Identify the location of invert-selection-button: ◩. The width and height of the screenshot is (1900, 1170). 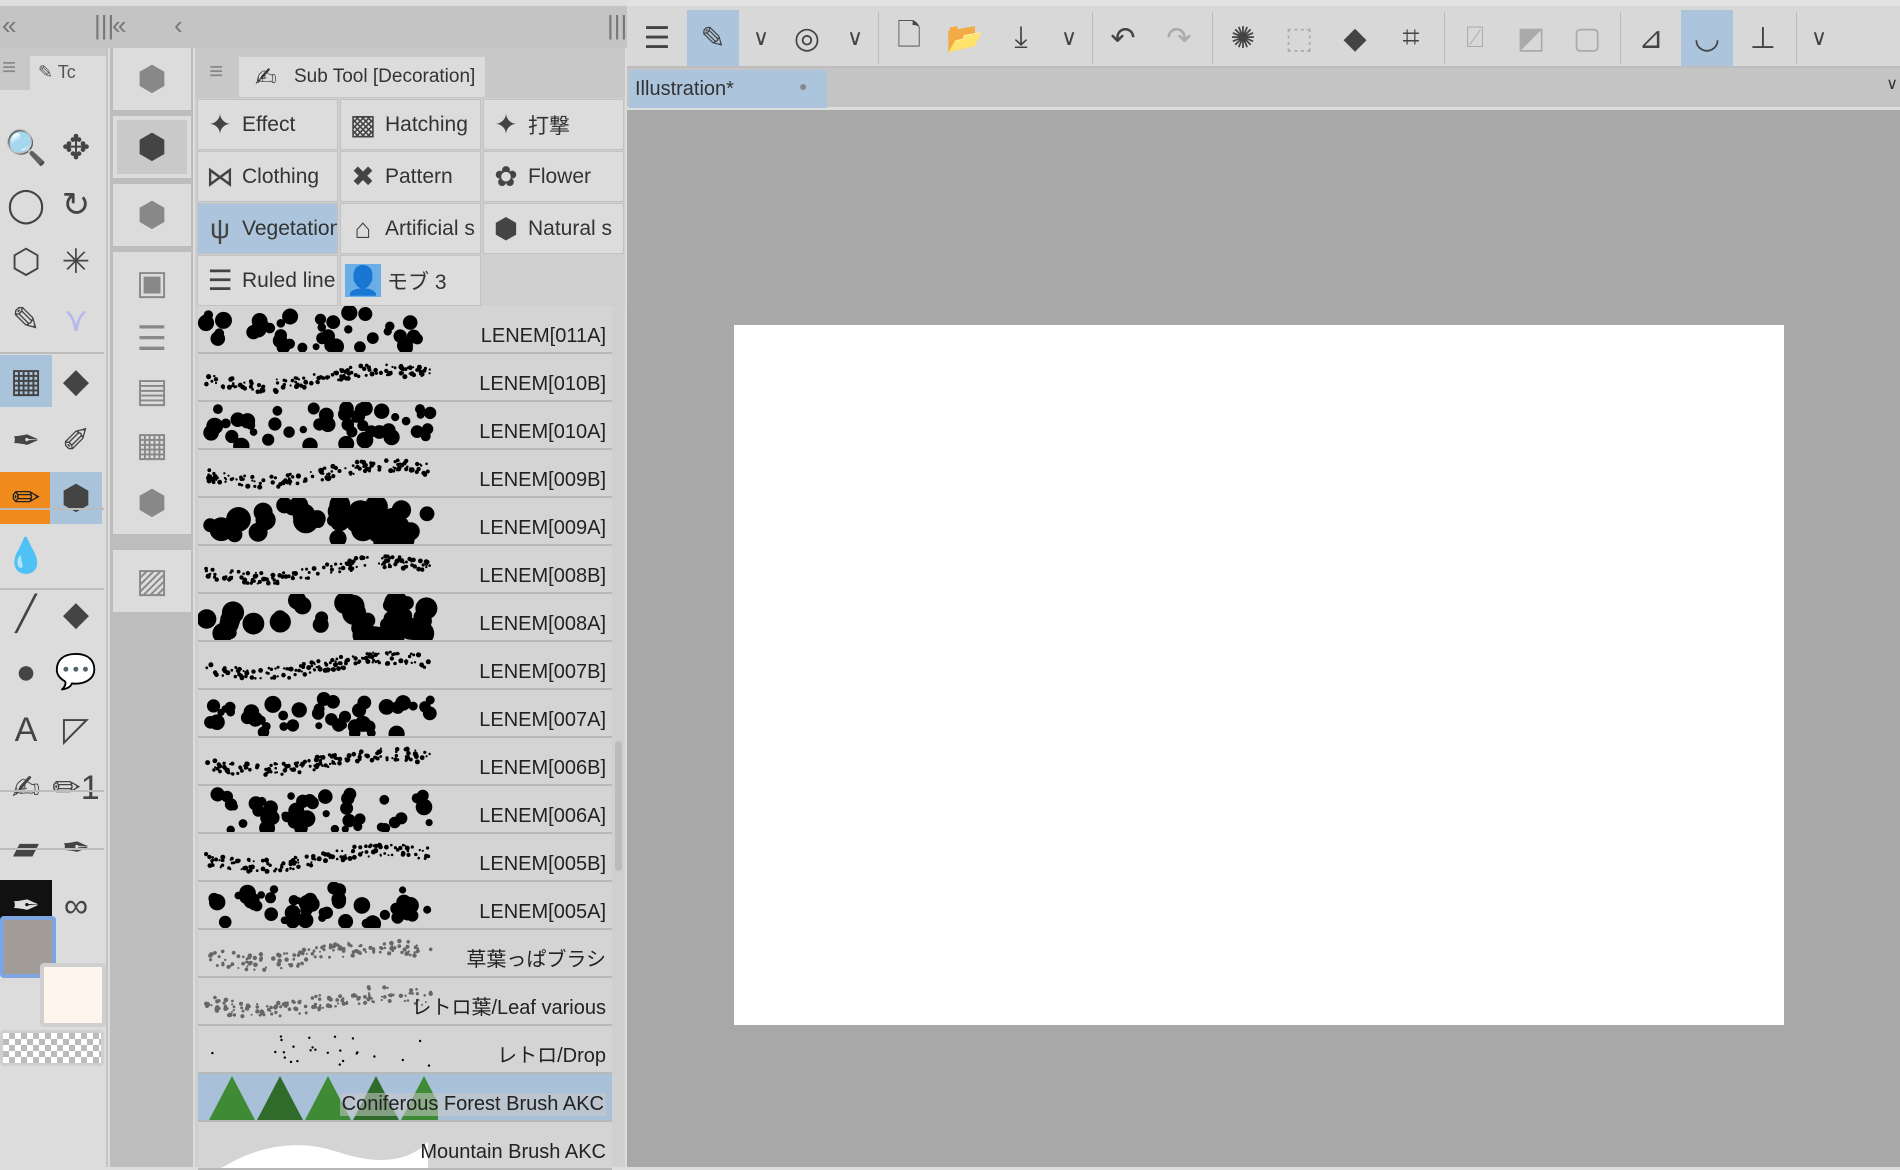
(1531, 38).